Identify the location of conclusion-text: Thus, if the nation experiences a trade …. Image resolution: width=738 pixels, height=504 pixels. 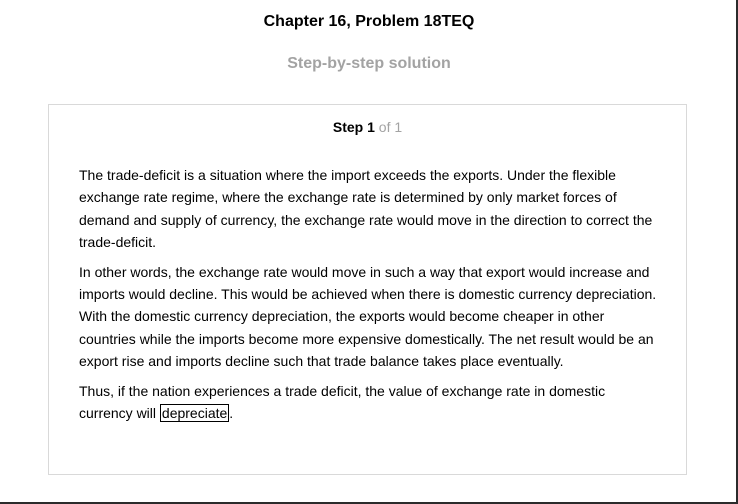
(342, 401).